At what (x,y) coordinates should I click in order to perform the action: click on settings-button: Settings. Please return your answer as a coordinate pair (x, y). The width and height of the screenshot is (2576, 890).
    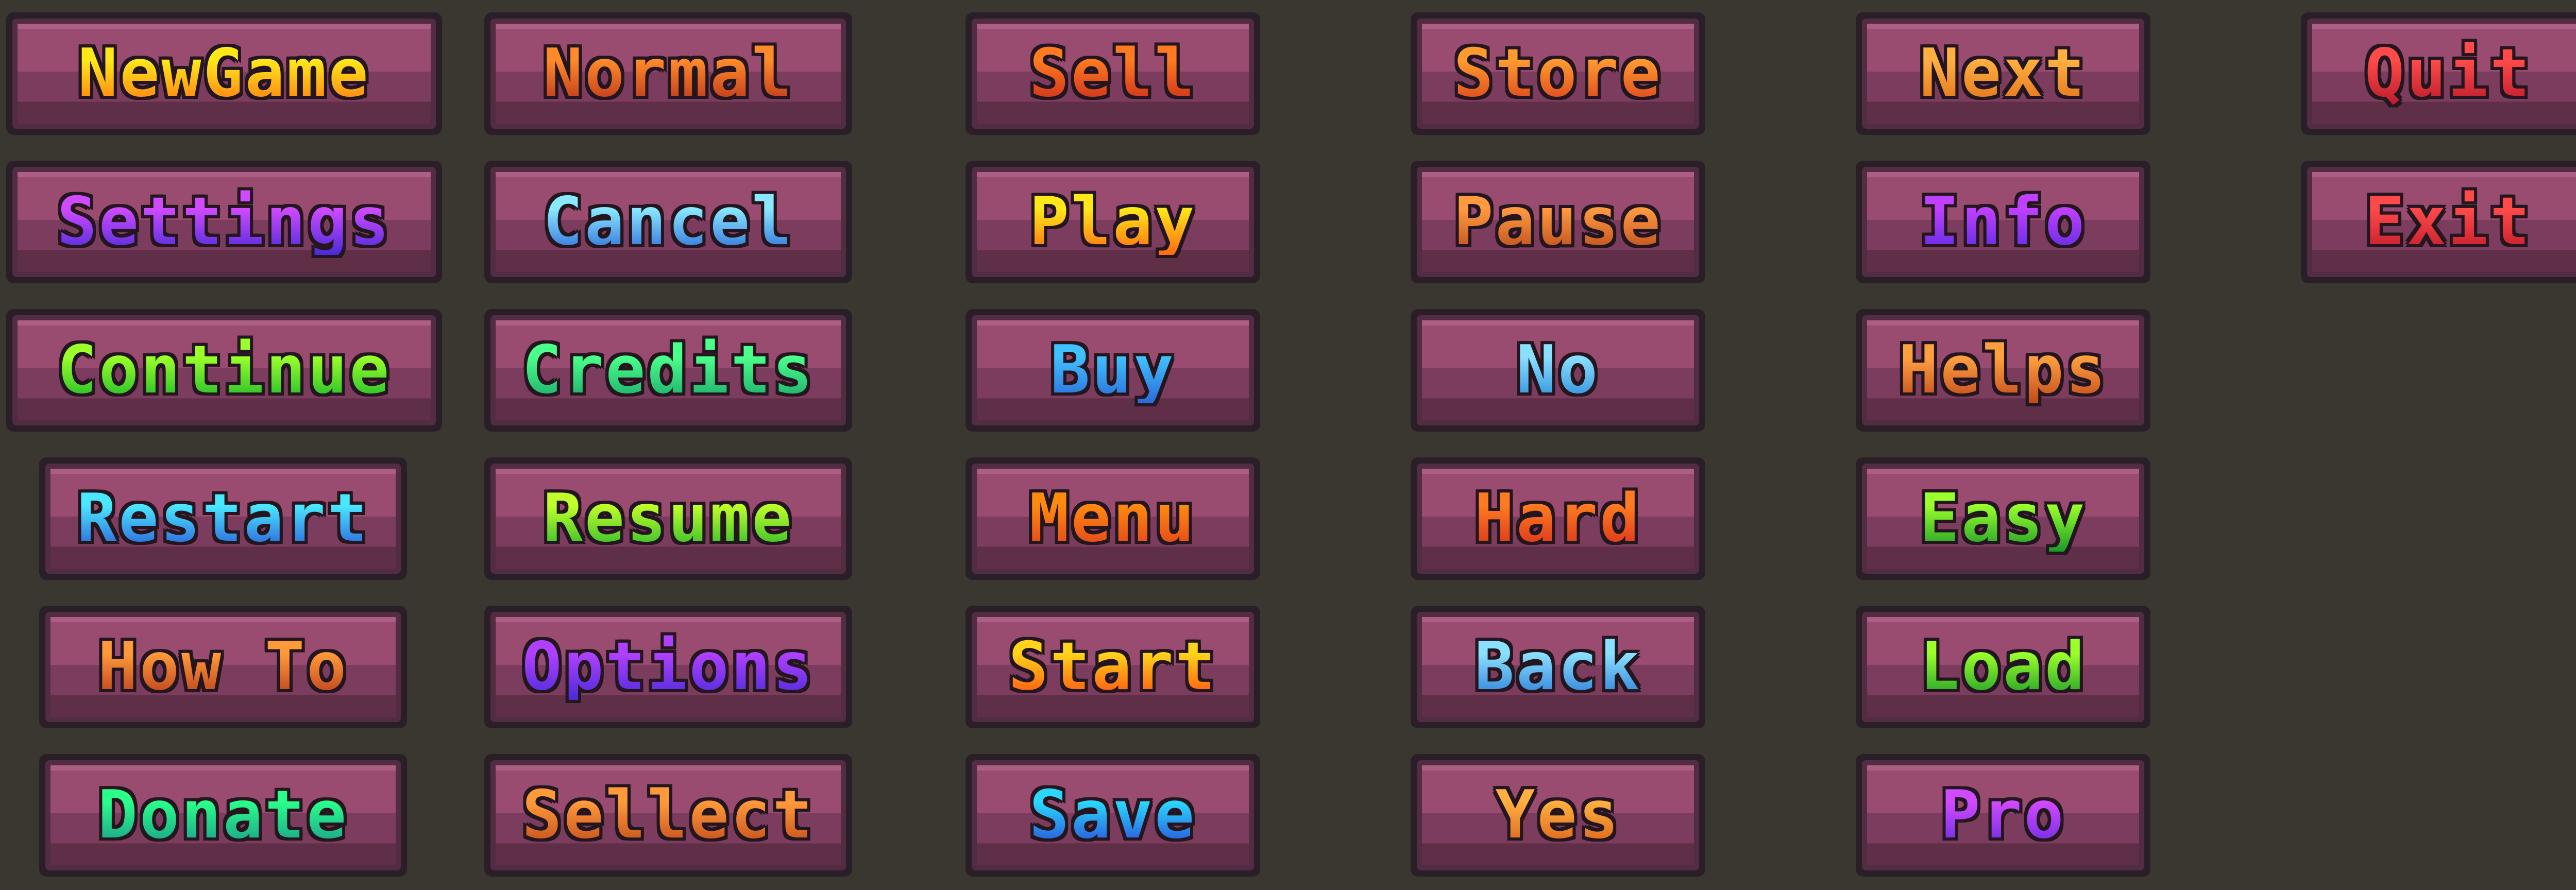
    Looking at the image, I should click on (224, 222).